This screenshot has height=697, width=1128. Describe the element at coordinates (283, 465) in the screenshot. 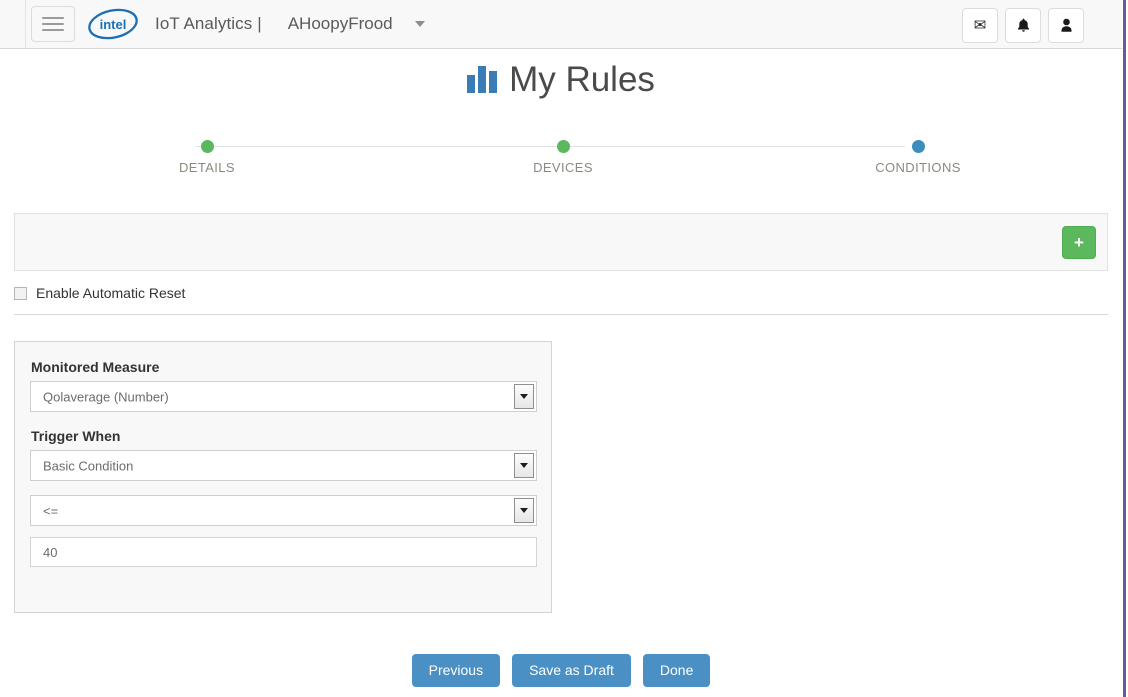

I see `trigger-when-select: Basic Condition` at that location.